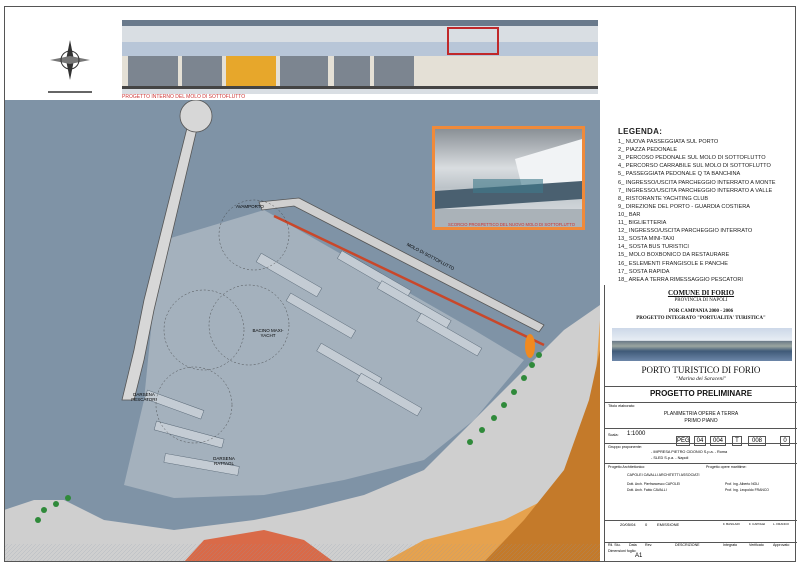 The width and height of the screenshot is (800, 566). I want to click on label-avamporto: AVAMPORTO, so click(250, 206).